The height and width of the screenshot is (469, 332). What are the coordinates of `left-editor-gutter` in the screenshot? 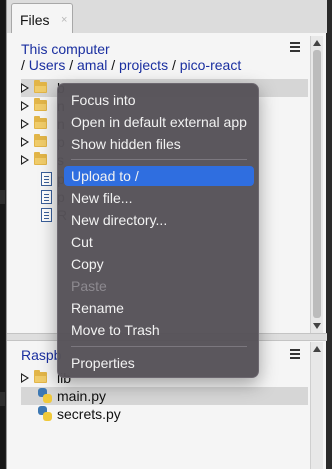 It's located at (2, 234).